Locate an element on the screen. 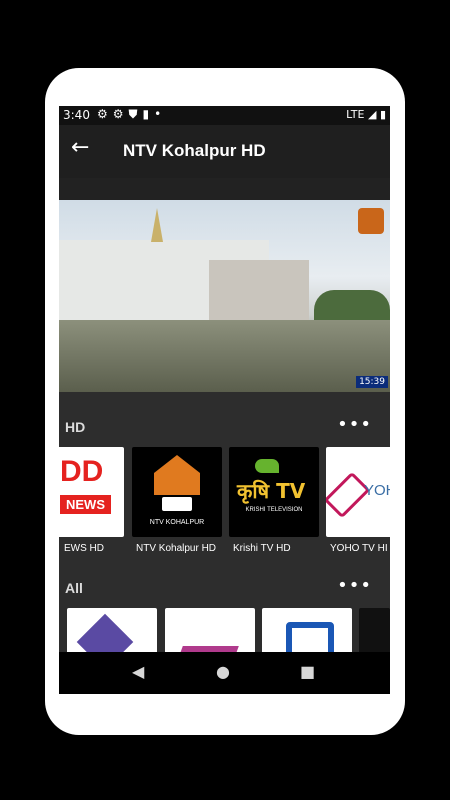 This screenshot has height=800, width=450. arrow-left-icon: ← is located at coordinates (80, 147).